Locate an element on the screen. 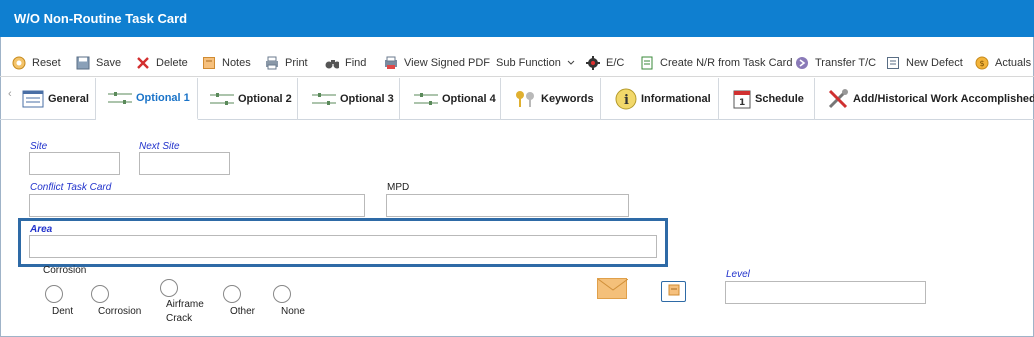  level-field is located at coordinates (825, 292).